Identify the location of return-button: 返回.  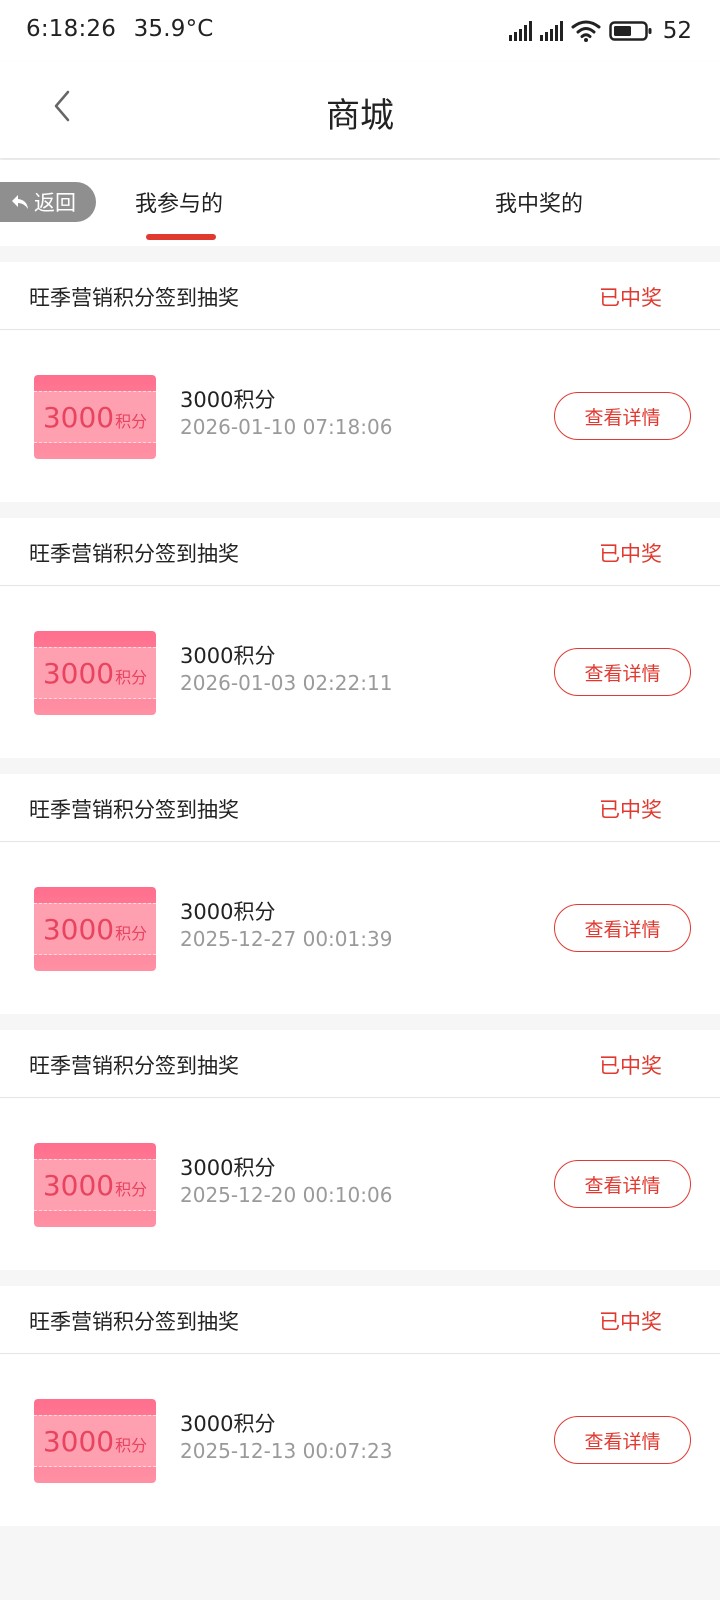
(48, 202).